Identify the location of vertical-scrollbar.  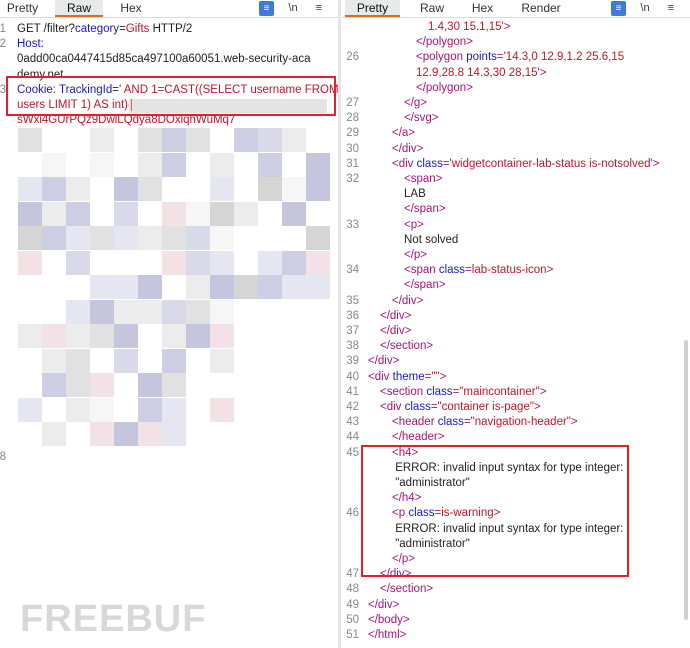
(686, 480).